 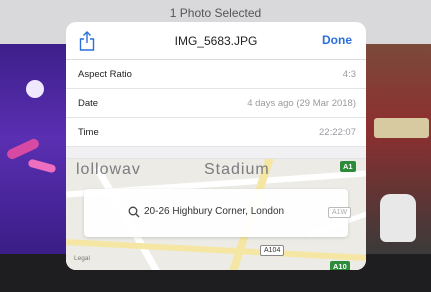 What do you see at coordinates (340, 212) in the screenshot?
I see `road-plate: A1W` at bounding box center [340, 212].